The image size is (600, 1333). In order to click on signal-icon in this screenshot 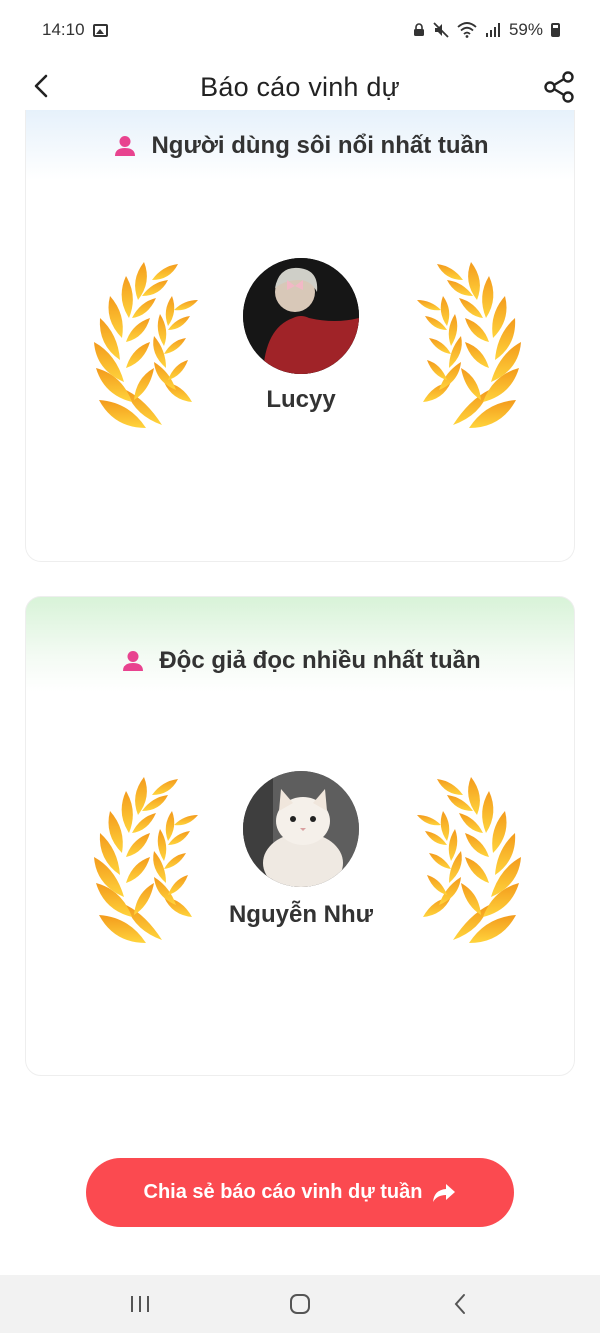, I will do `click(492, 30)`.